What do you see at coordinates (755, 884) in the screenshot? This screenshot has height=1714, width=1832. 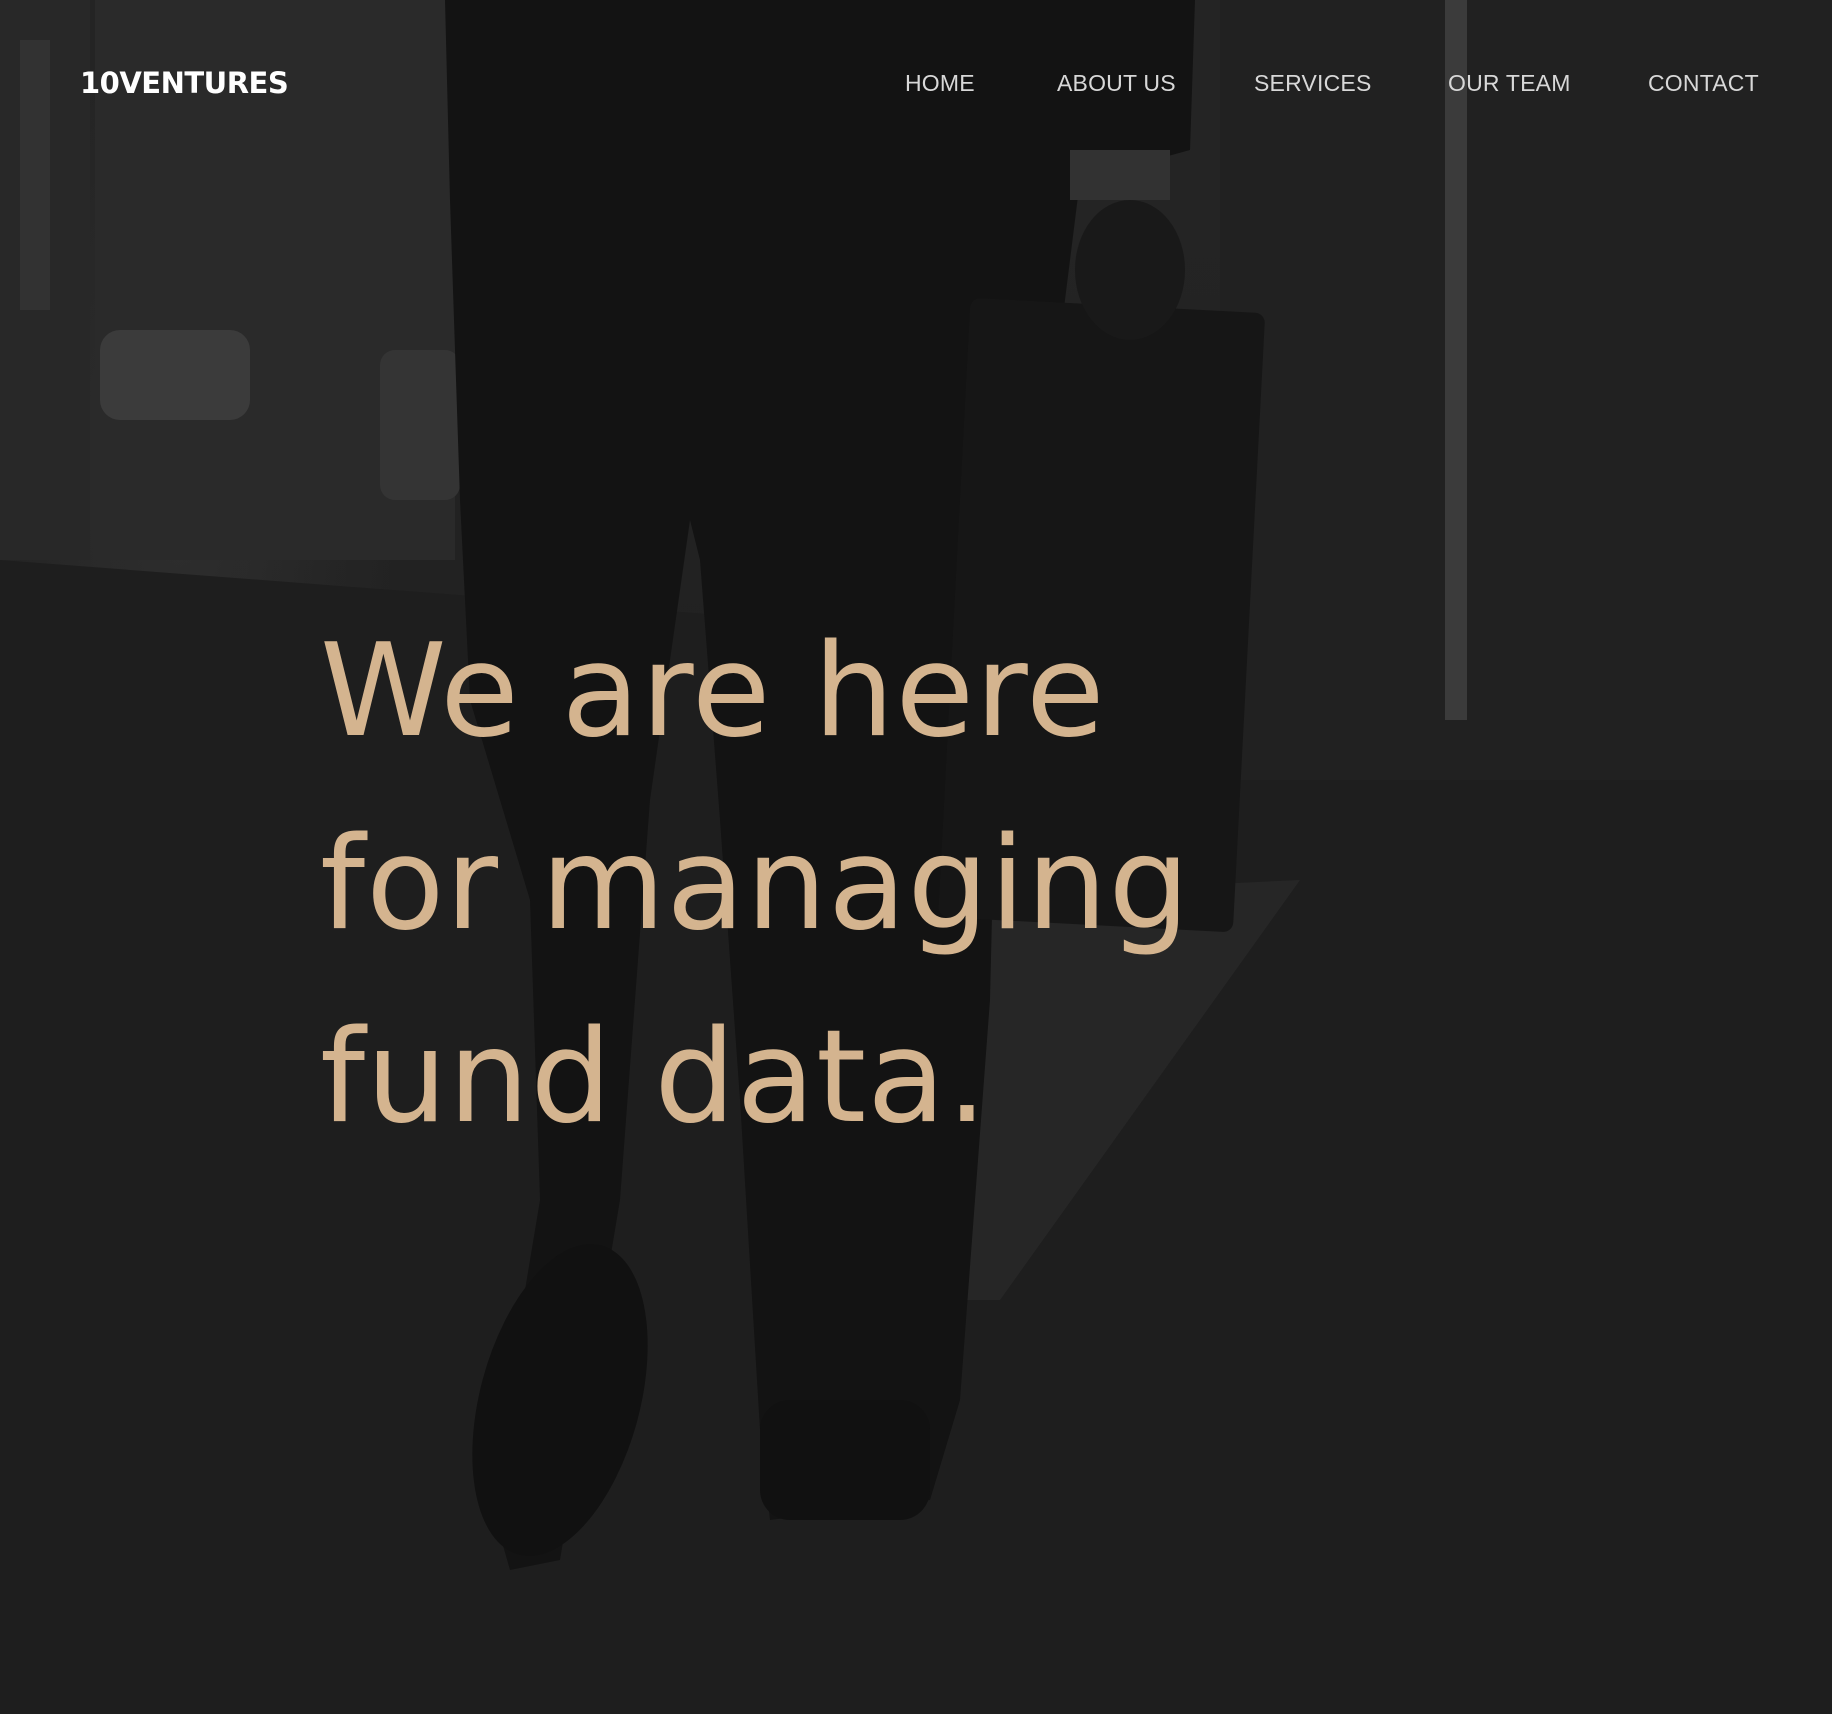 I see `hero-headline: We are here for managing fund data.` at bounding box center [755, 884].